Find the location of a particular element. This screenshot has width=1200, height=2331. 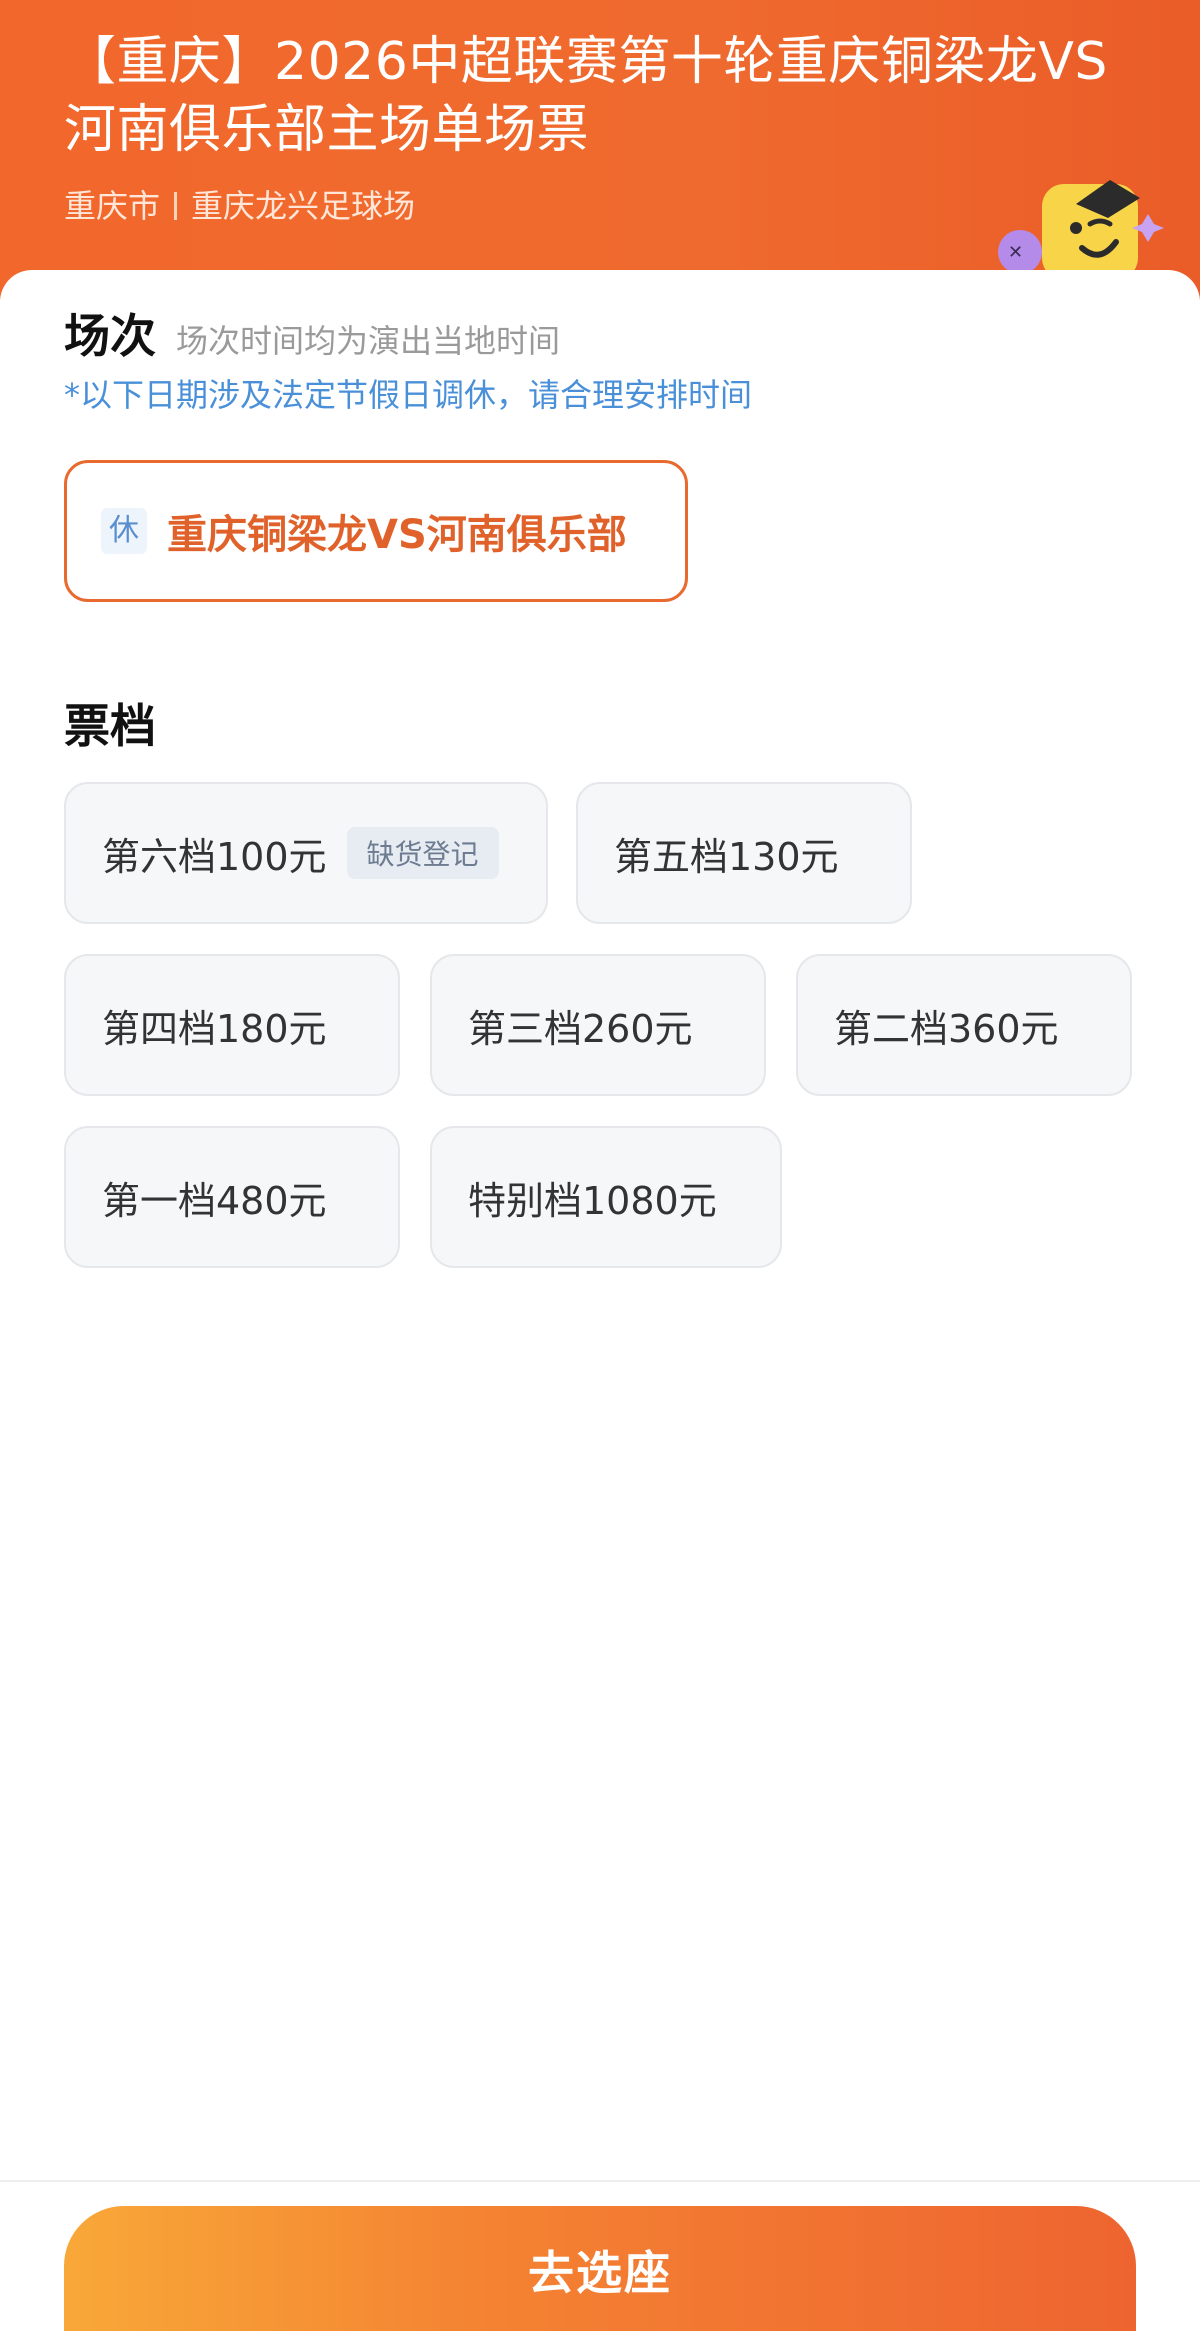

venue-line: 重庆市 重庆龙兴足球场 is located at coordinates (239, 206).